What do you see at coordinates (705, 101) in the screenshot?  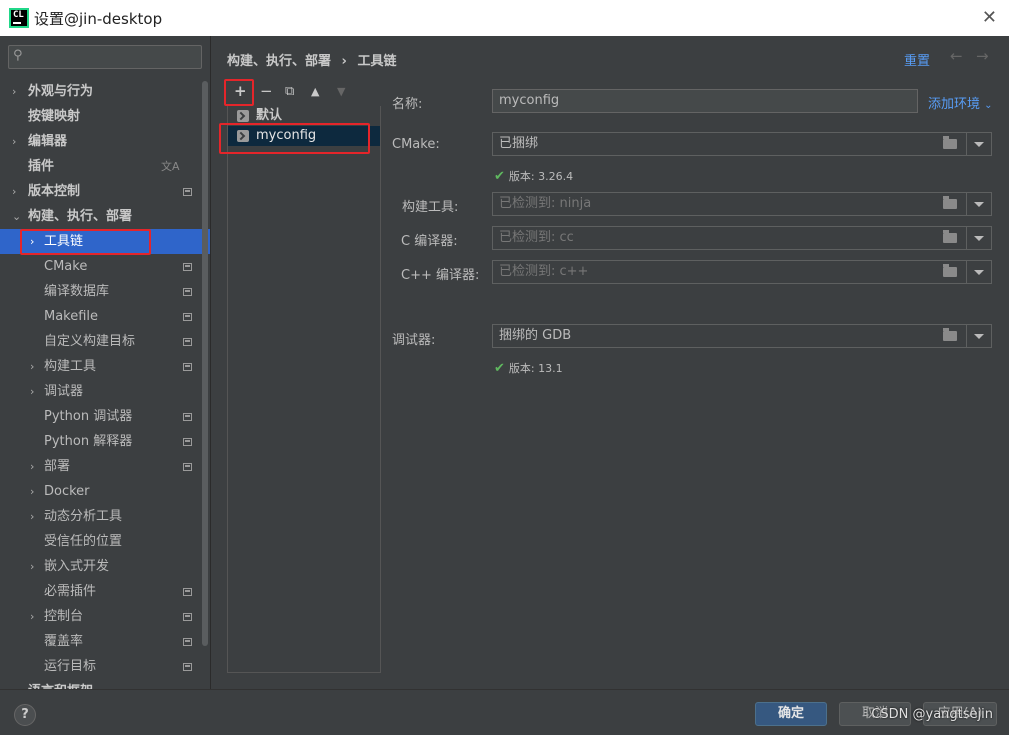 I see `name-field: myconfig` at bounding box center [705, 101].